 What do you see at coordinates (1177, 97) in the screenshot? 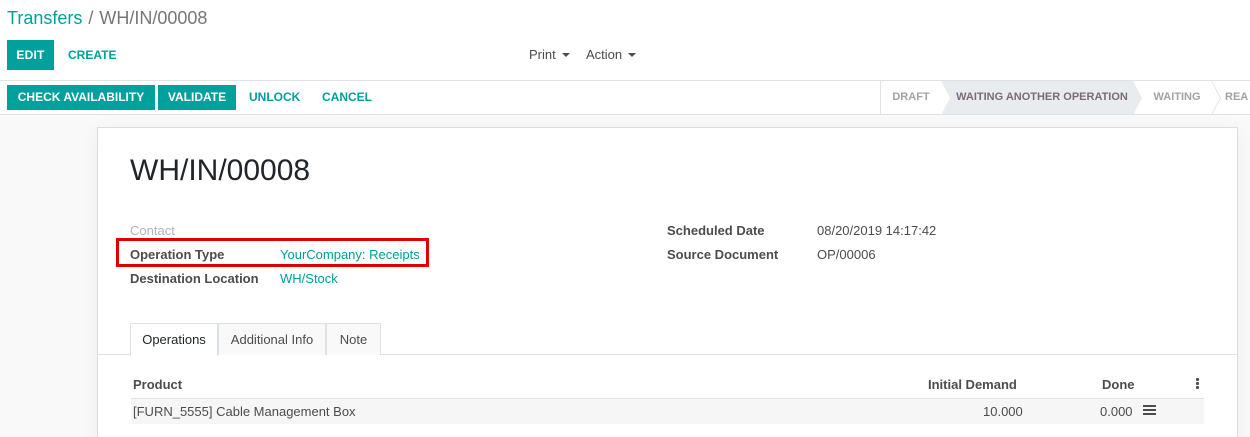
I see `stage-waiting: WAITING` at bounding box center [1177, 97].